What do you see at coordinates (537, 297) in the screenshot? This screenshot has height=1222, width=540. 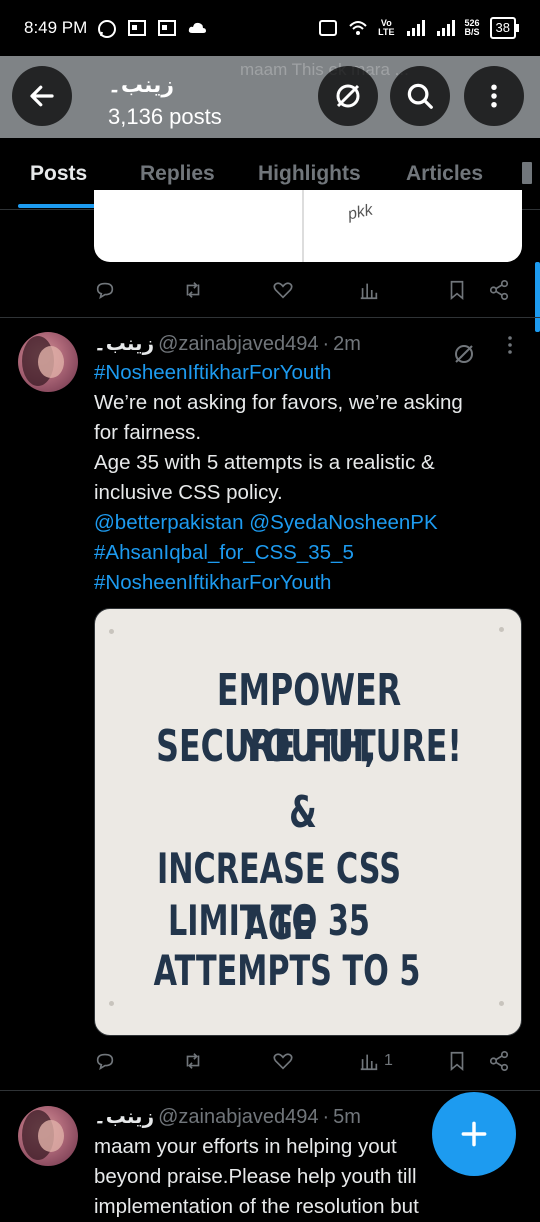 I see `scrollbar-thumb` at bounding box center [537, 297].